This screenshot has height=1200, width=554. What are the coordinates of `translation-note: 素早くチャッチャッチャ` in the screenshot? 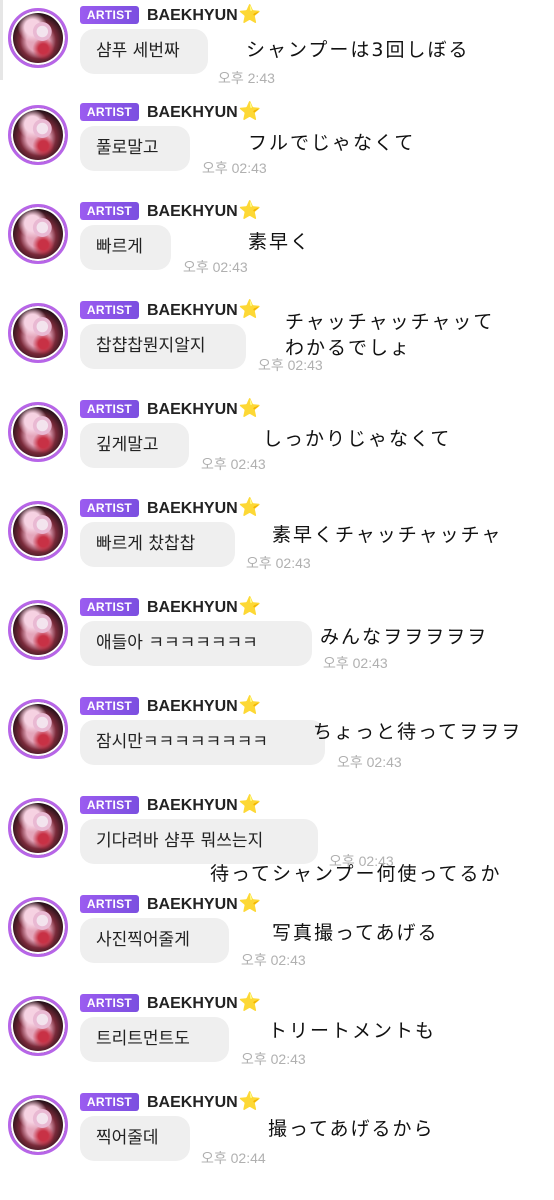 It's located at (387, 535).